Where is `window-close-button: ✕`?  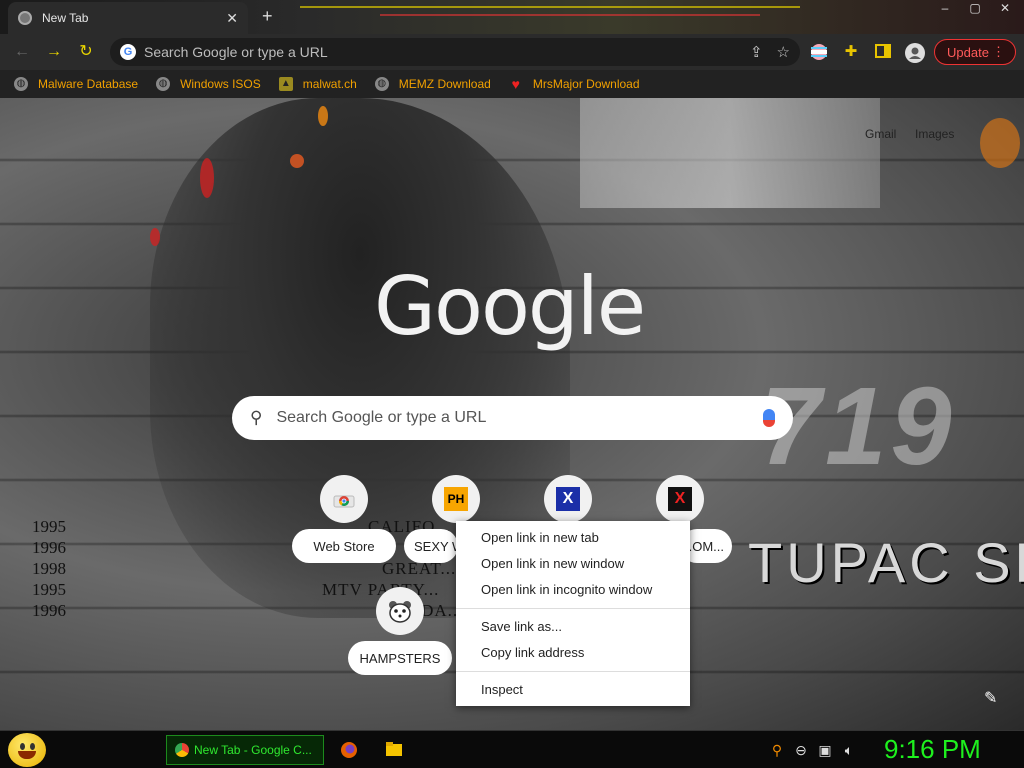 window-close-button: ✕ is located at coordinates (1005, 9).